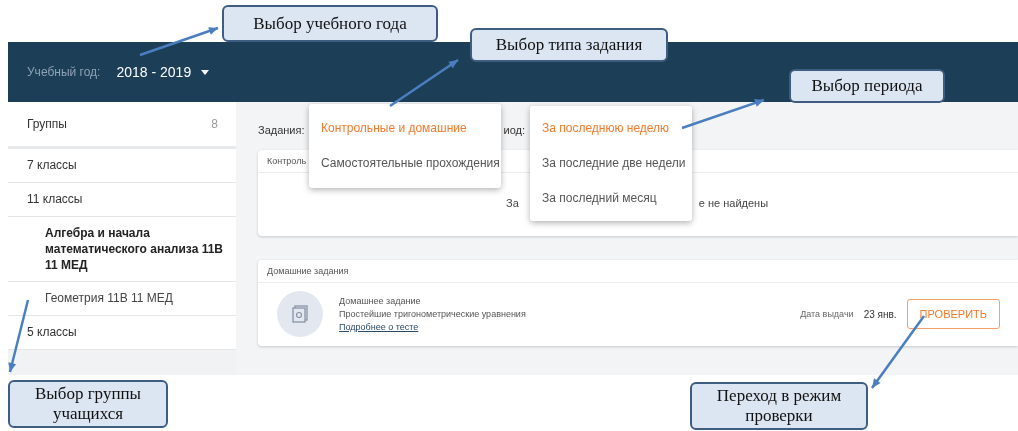 This screenshot has height=431, width=1018. Describe the element at coordinates (163, 72) in the screenshot. I see `year-dropdown: 2018 - 2019` at that location.